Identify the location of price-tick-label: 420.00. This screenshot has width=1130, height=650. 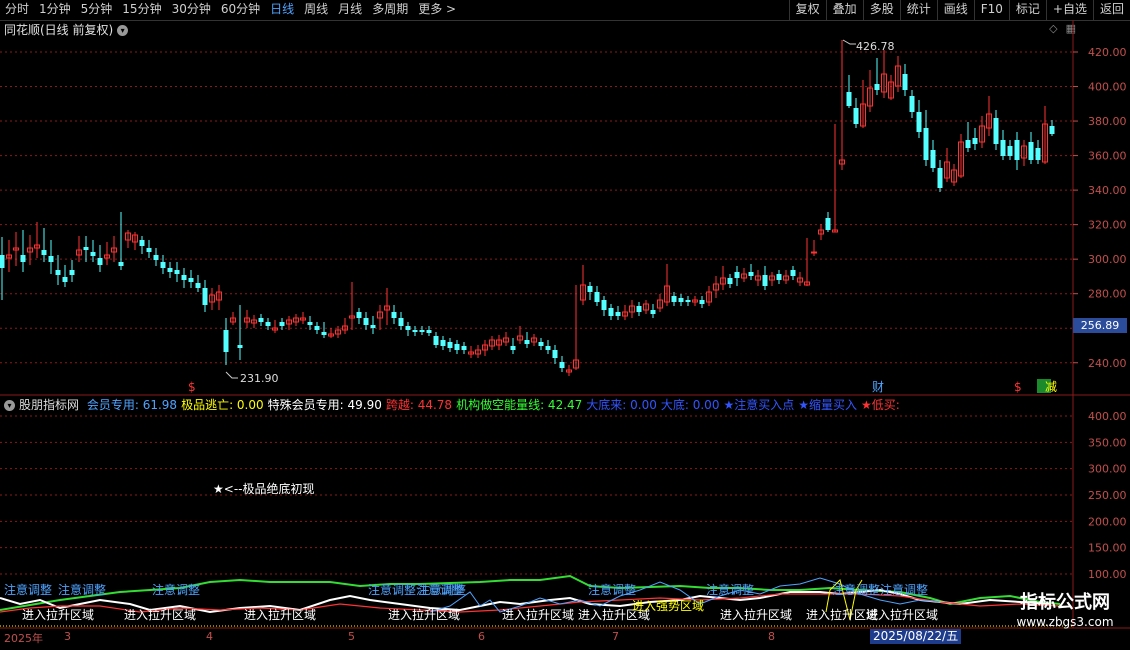
(1107, 52).